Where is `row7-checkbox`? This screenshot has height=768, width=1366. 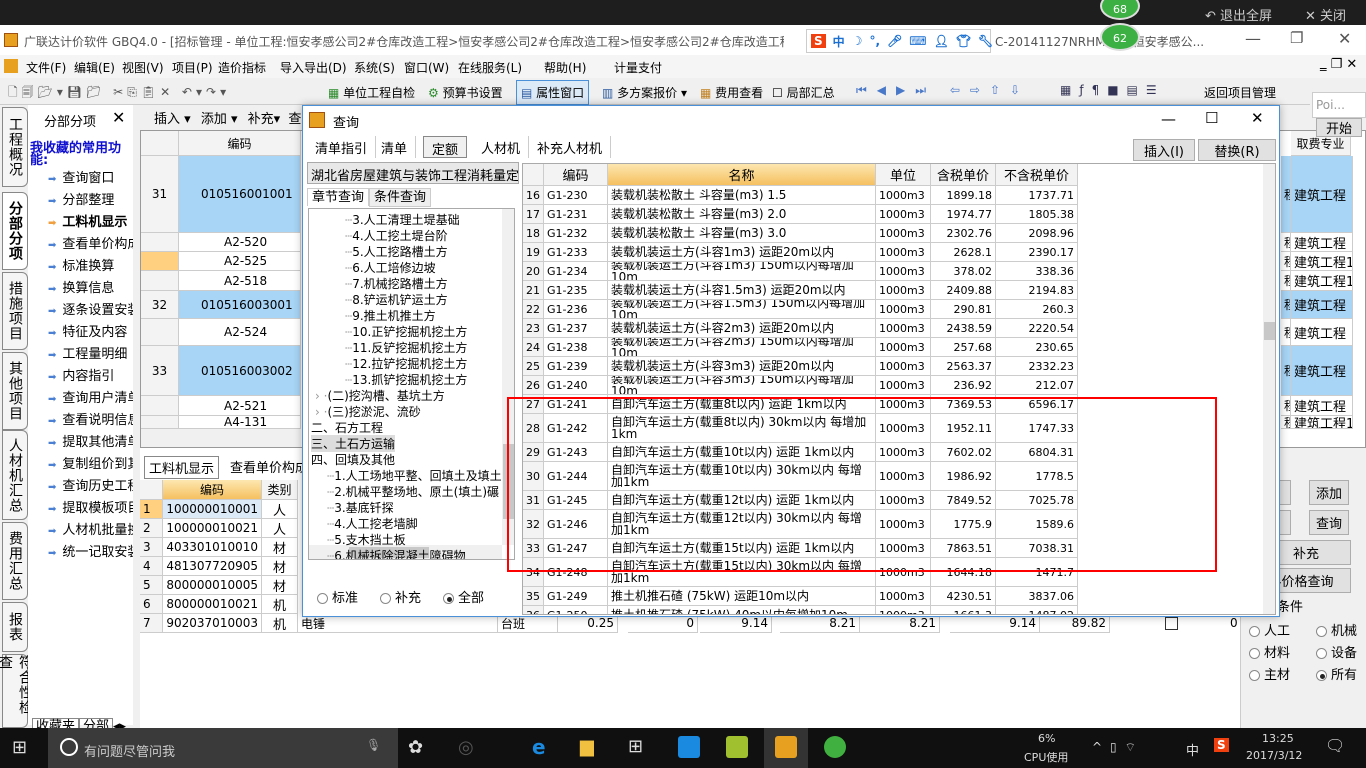
row7-checkbox is located at coordinates (1171, 623).